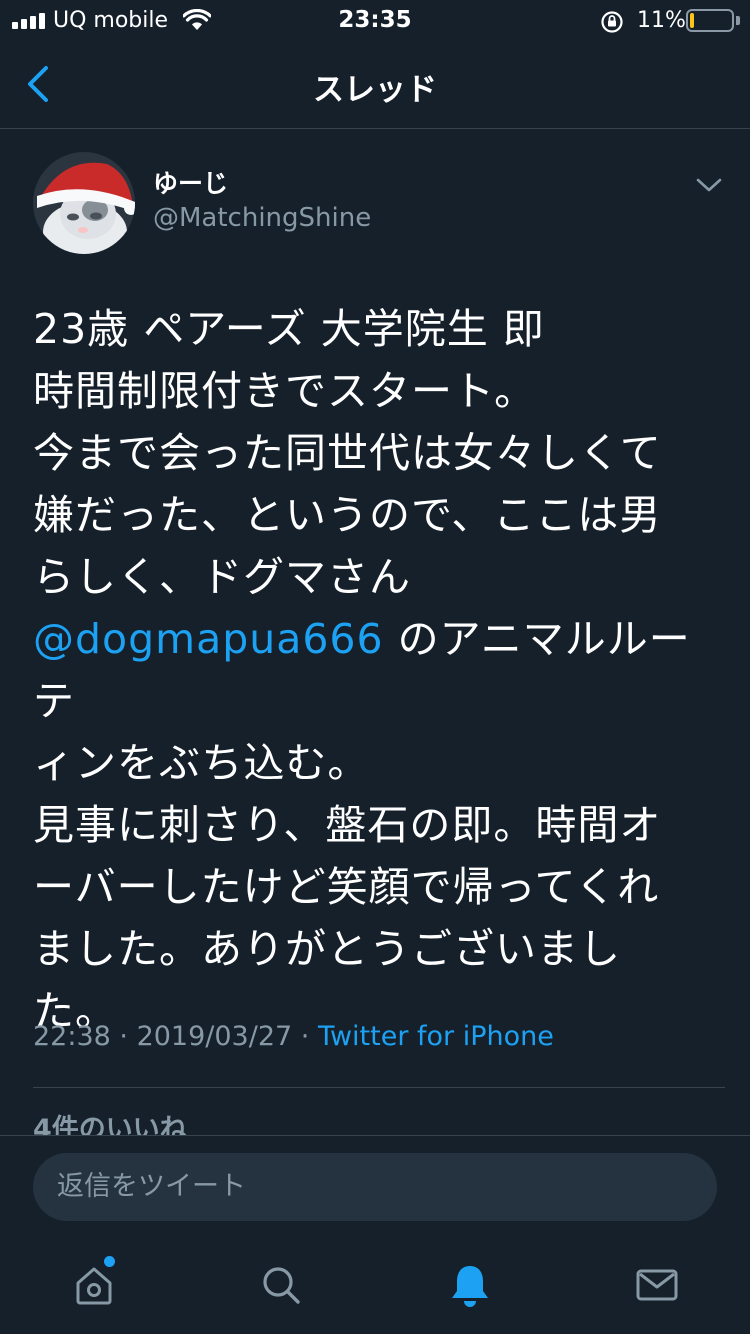 This screenshot has width=750, height=1334. Describe the element at coordinates (214, 1036) in the screenshot. I see `tweet-date: 2019/03/27` at that location.